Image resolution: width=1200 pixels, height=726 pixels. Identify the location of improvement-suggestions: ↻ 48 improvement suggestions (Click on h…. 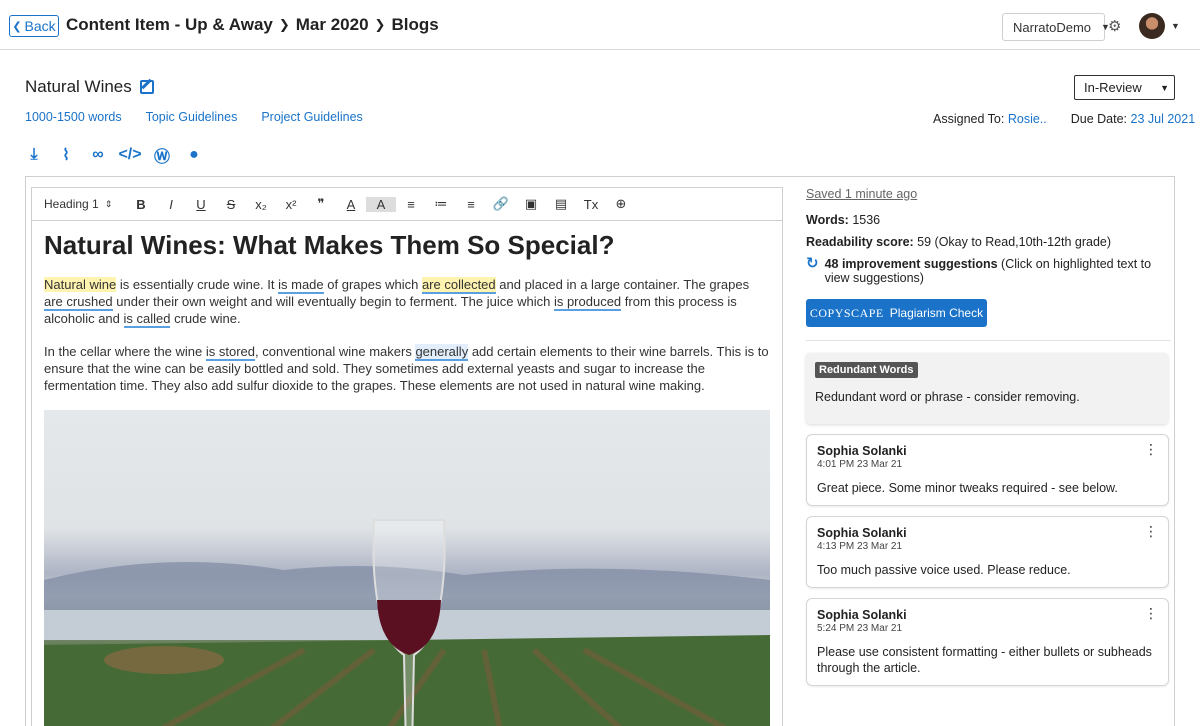
(988, 270).